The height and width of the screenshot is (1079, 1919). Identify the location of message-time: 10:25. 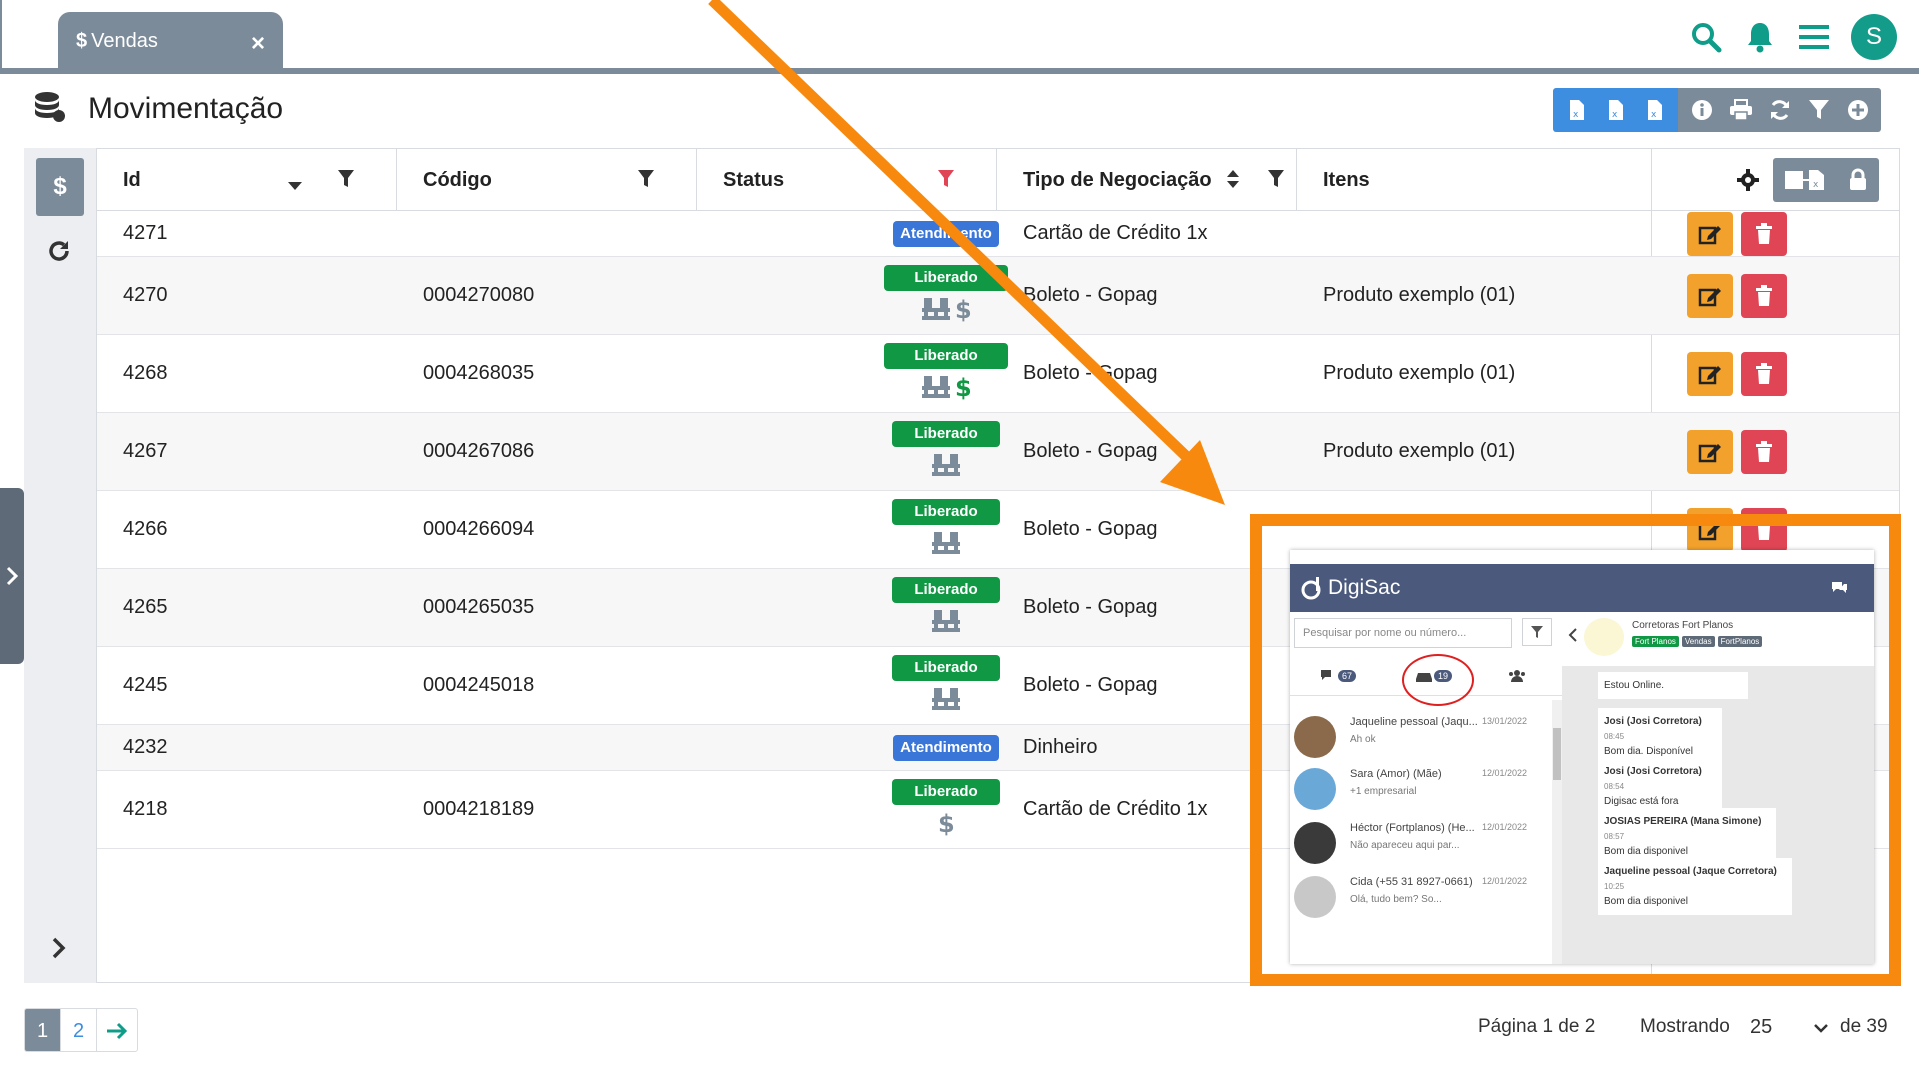
(1614, 886).